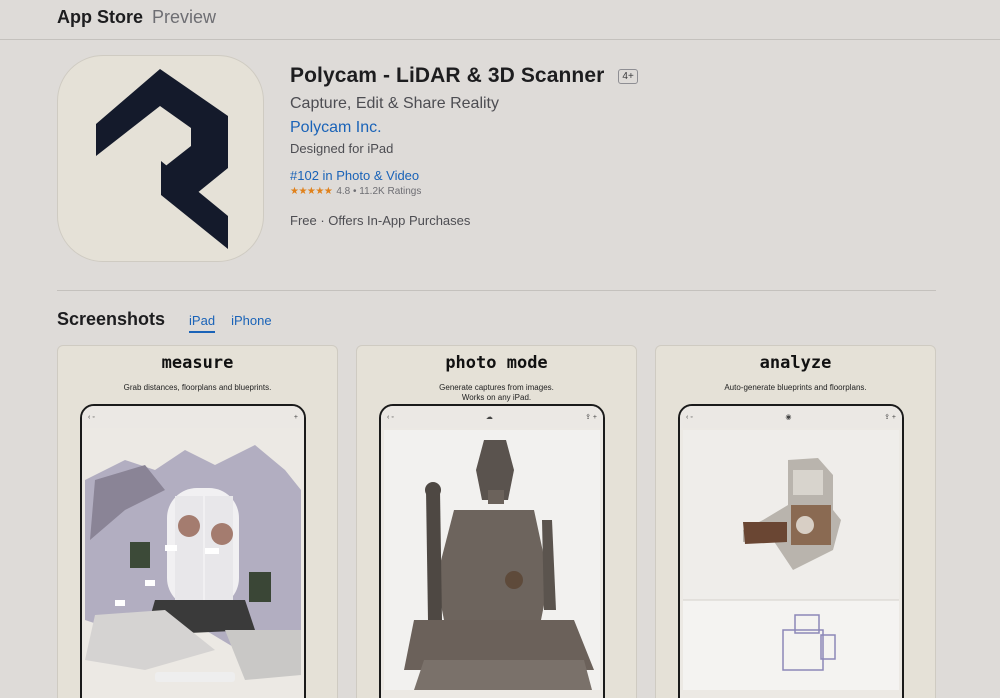 The height and width of the screenshot is (698, 1000). I want to click on brand-preview: Preview, so click(184, 17).